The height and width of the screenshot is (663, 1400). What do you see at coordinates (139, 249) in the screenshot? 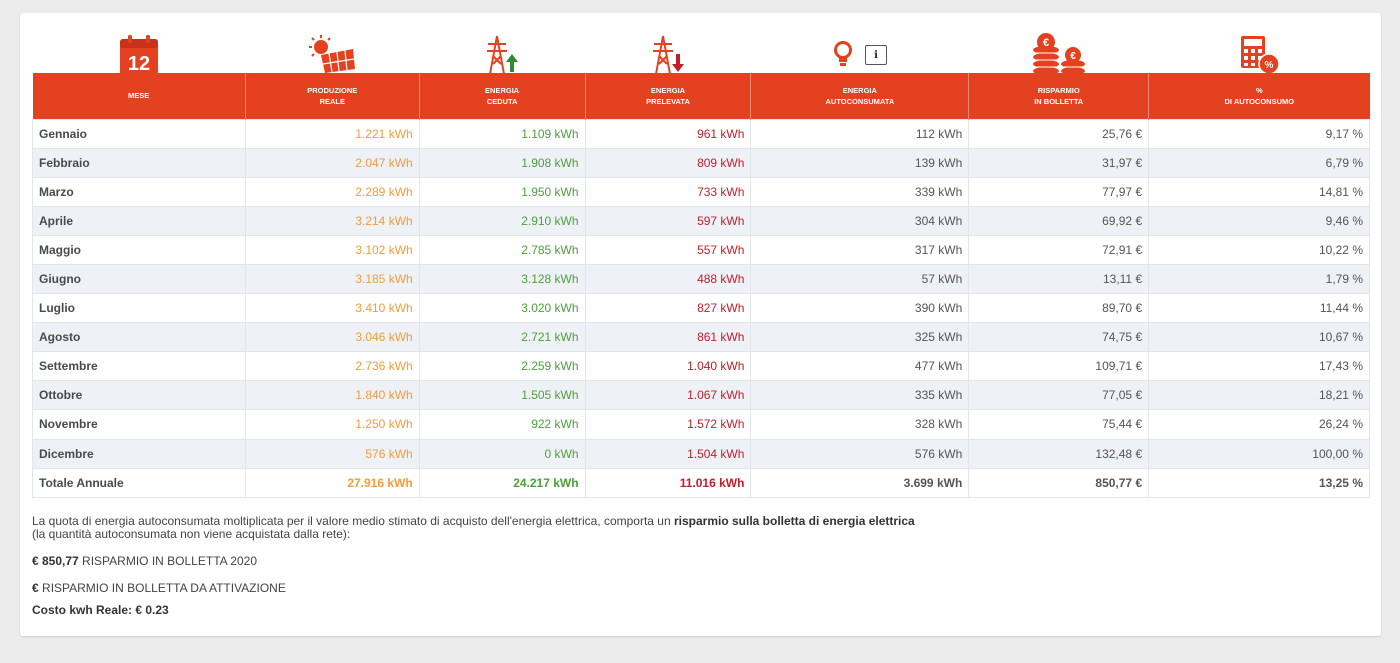
I see `cell-mese: Maggio` at bounding box center [139, 249].